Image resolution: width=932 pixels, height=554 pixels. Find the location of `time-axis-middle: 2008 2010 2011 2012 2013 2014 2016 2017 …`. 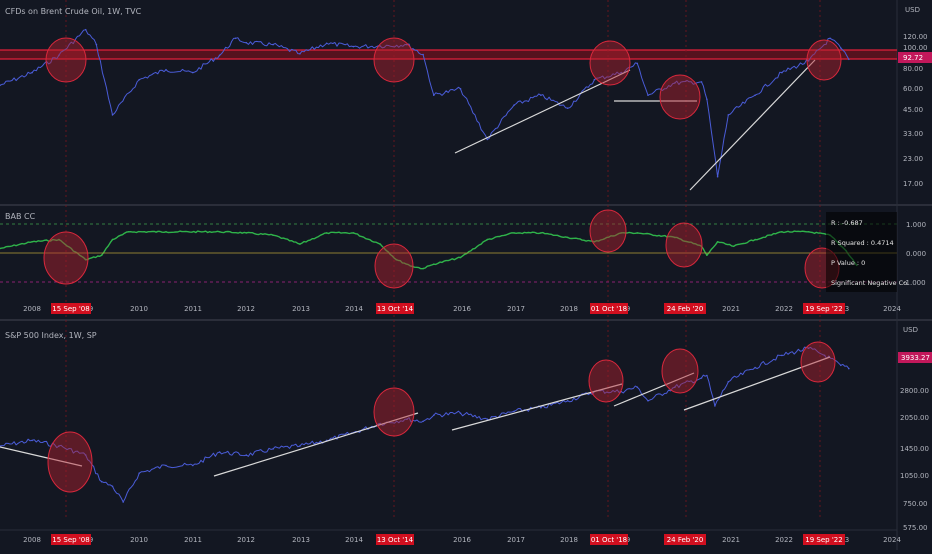

time-axis-middle: 2008 2010 2011 2012 2013 2014 2016 2017 … is located at coordinates (462, 309).